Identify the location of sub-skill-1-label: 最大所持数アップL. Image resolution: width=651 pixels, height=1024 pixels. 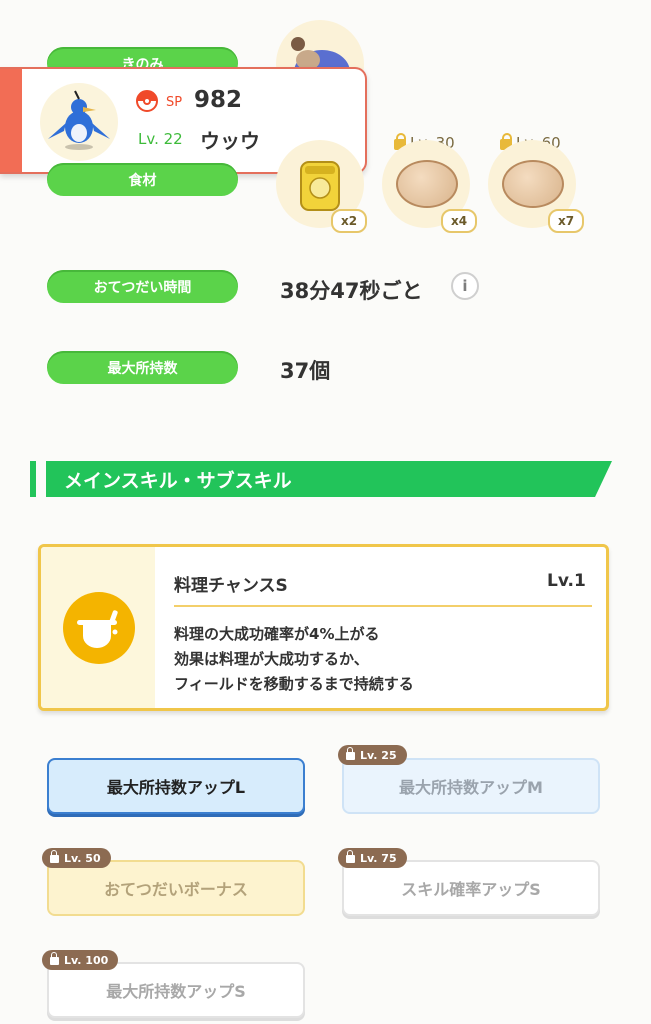
(176, 787).